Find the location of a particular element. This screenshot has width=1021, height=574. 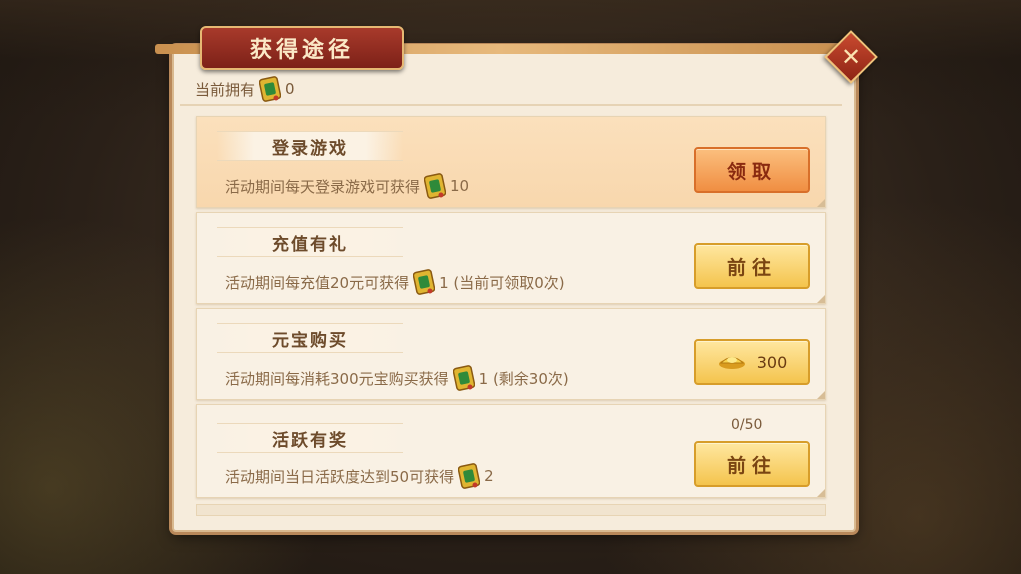

item-description: 活动期间当日活跃度达到50可获得 2 is located at coordinates (359, 476).